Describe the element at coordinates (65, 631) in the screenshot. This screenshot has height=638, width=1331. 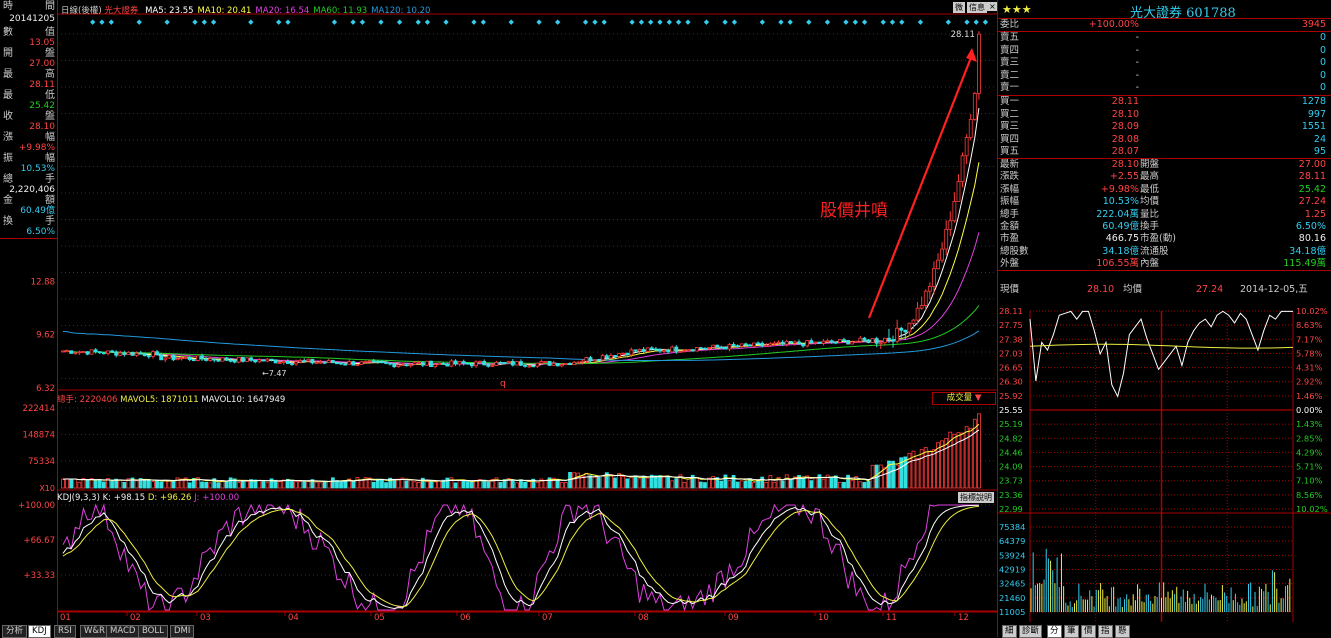
I see `tab-rsi: RSI` at that location.